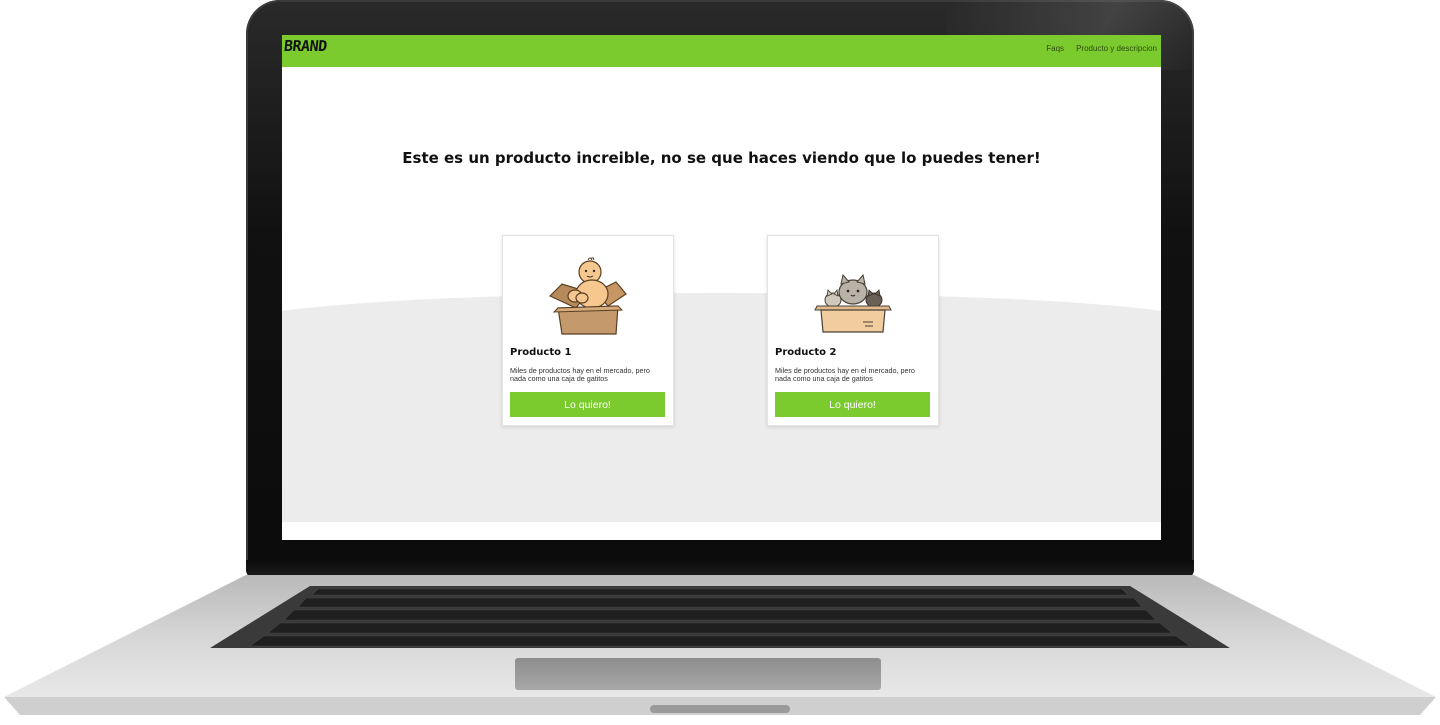 The height and width of the screenshot is (725, 1440). I want to click on keyboard, so click(720, 617).